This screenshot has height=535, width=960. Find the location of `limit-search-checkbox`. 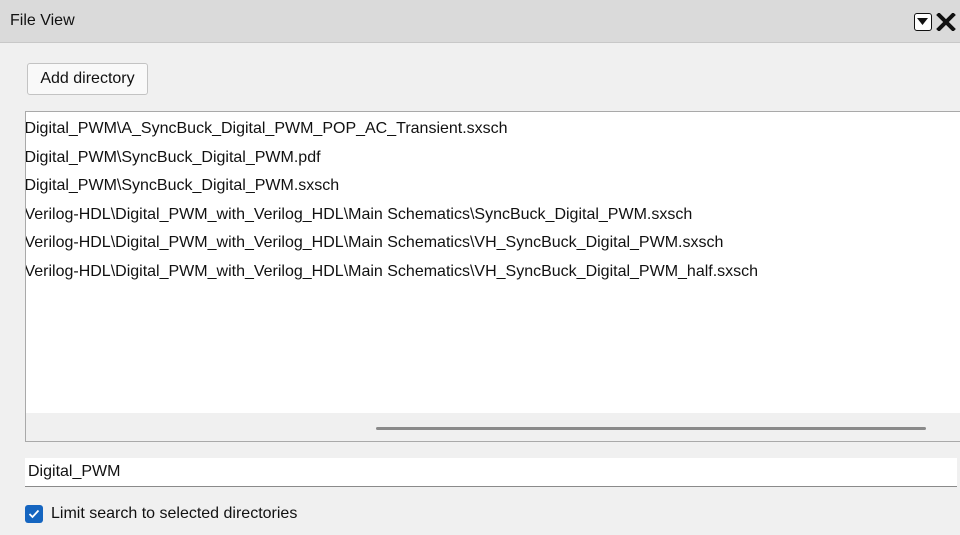

limit-search-checkbox is located at coordinates (34, 514).